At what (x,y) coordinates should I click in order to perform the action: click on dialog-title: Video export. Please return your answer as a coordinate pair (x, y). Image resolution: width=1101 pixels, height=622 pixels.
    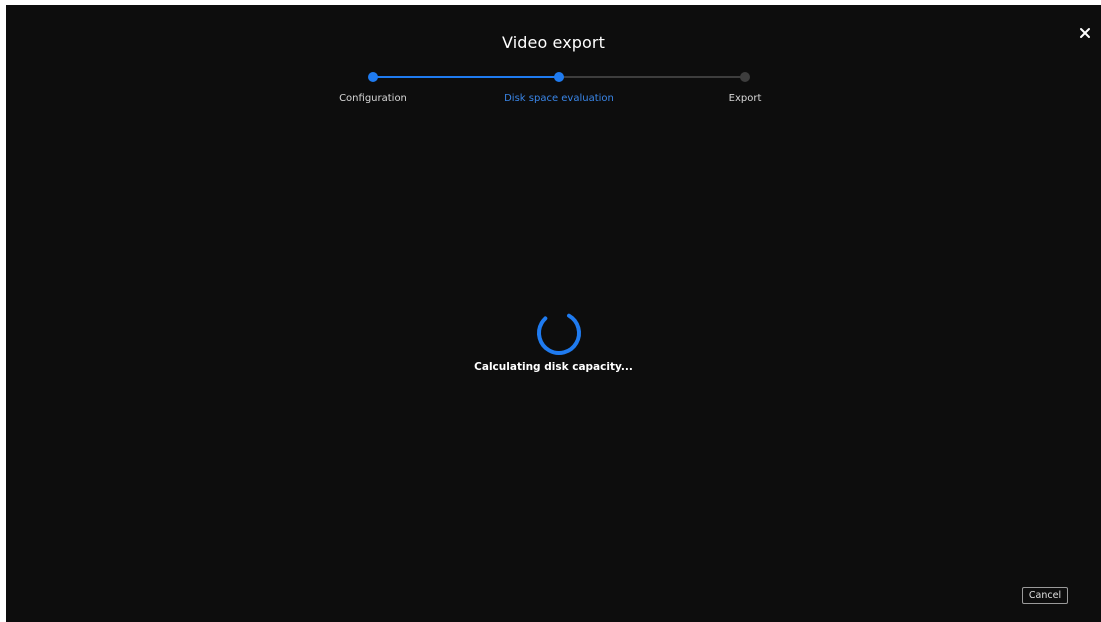
    Looking at the image, I should click on (553, 42).